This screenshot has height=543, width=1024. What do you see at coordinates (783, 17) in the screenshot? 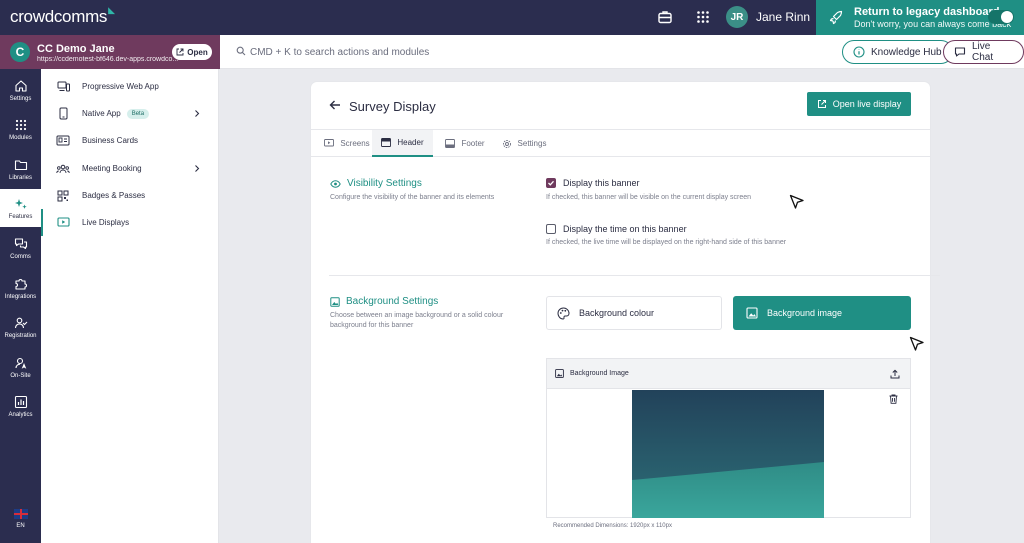
I see `user-name: Jane Rinn` at bounding box center [783, 17].